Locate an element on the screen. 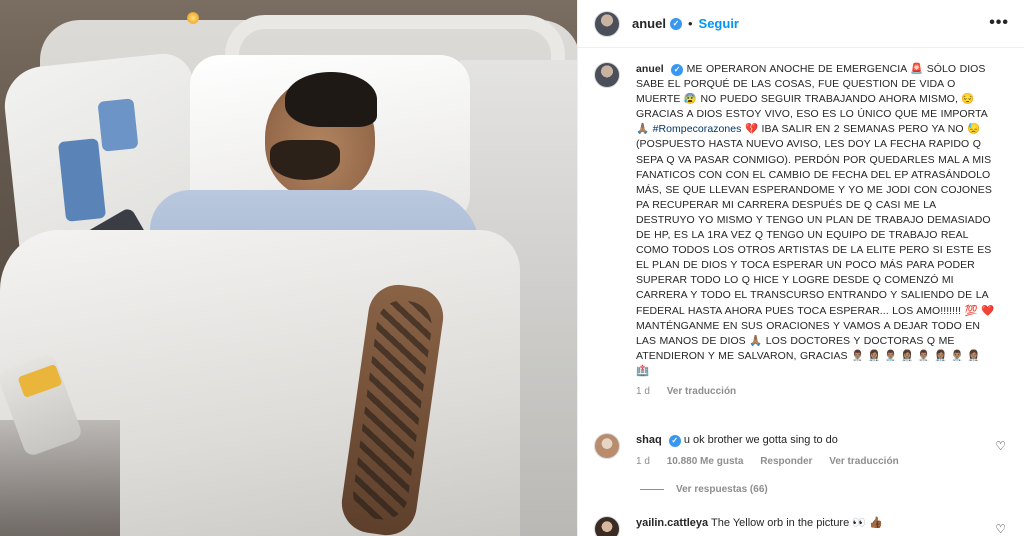 The height and width of the screenshot is (536, 1024). view-replies-label: Ver respuestas (66) is located at coordinates (722, 489).